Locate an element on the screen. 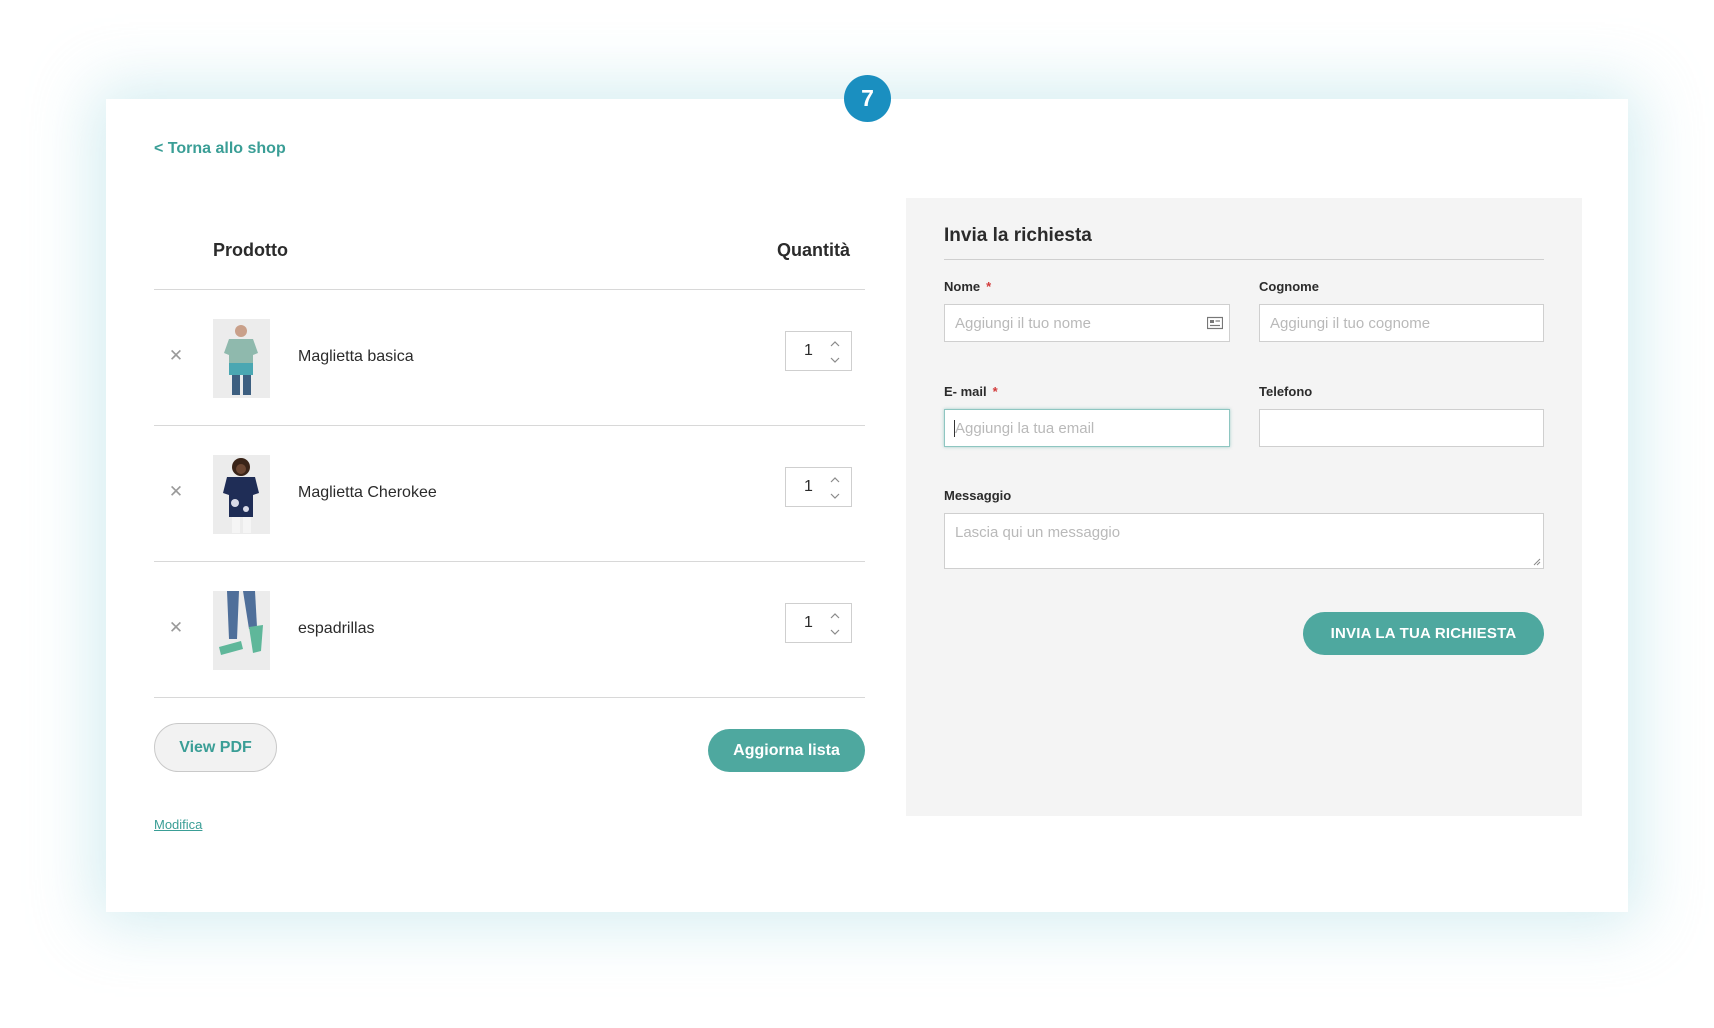  email-label: E- mail * is located at coordinates (971, 391).